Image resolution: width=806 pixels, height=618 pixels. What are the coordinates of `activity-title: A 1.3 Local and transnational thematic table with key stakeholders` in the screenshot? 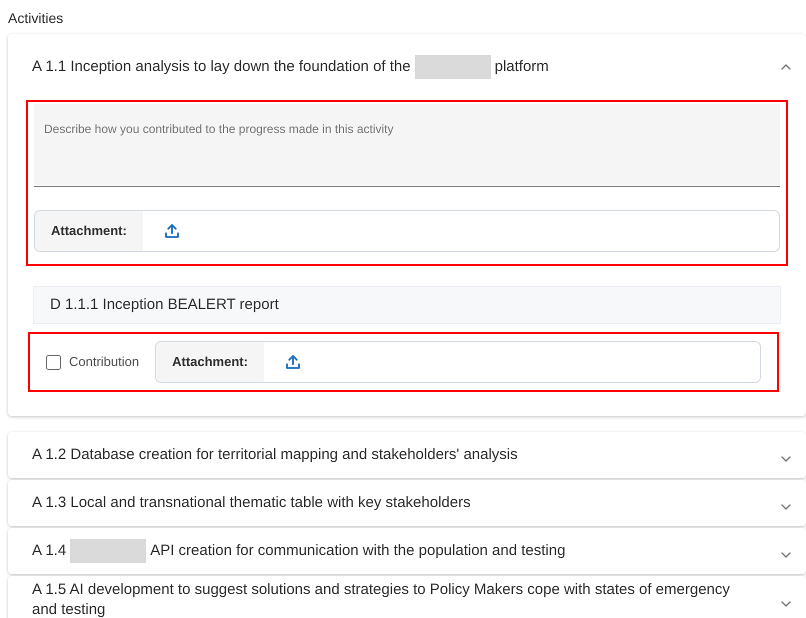 It's located at (251, 503).